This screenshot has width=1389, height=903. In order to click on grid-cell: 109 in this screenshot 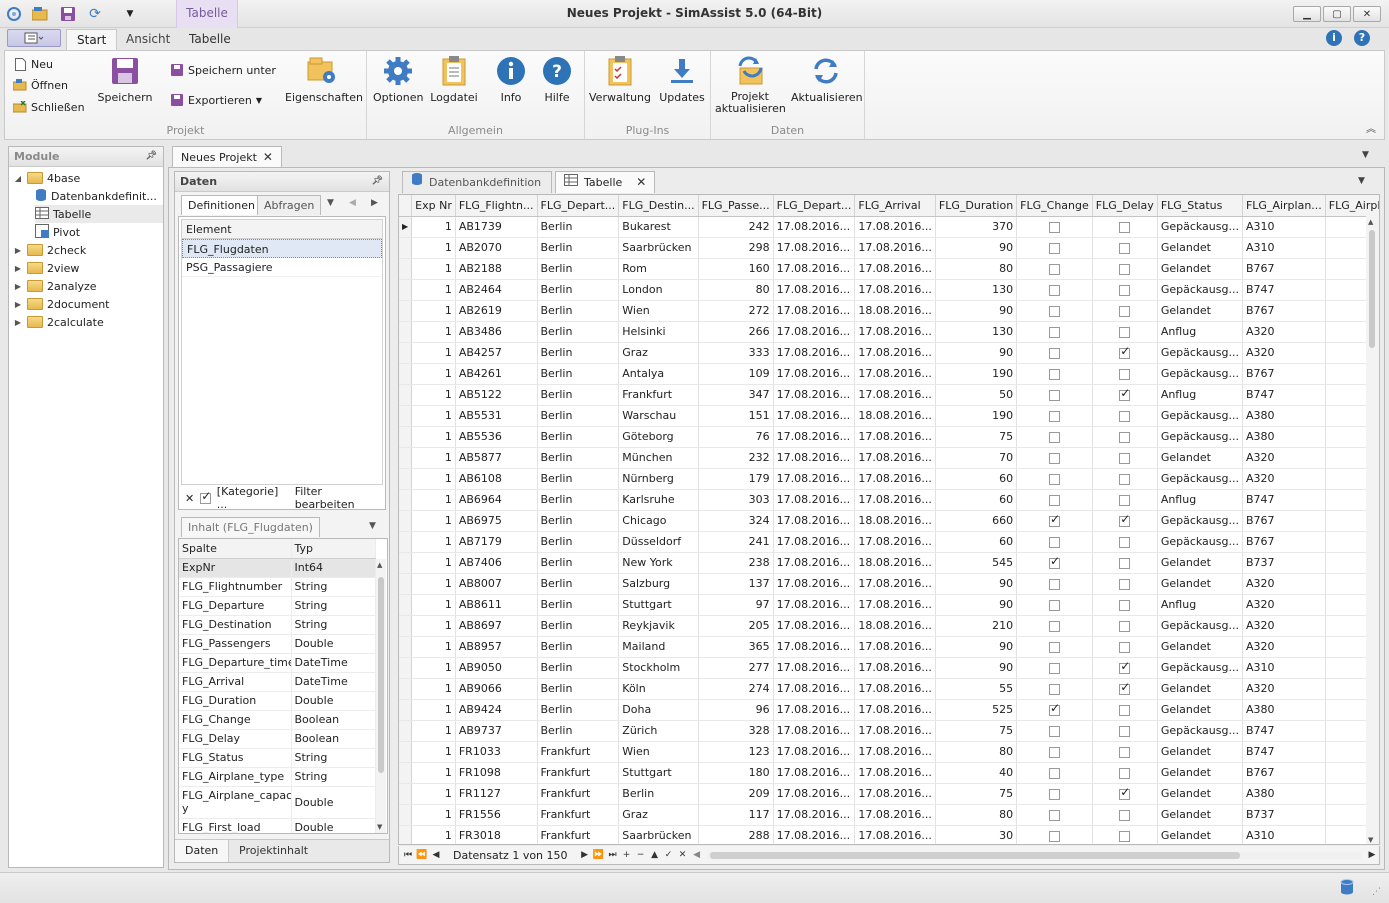, I will do `click(736, 374)`.